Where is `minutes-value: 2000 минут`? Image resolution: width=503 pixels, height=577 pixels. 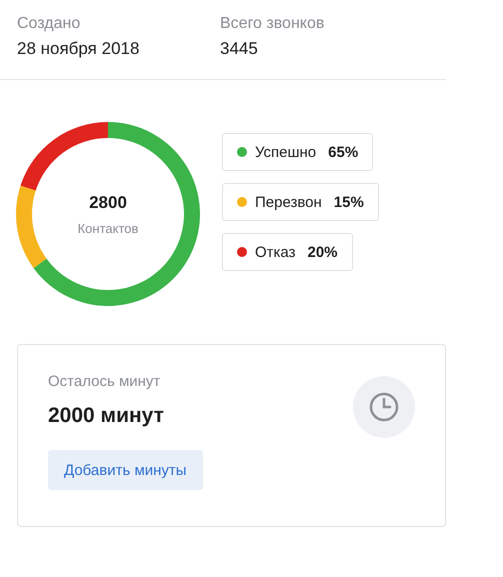 minutes-value: 2000 минут is located at coordinates (106, 416).